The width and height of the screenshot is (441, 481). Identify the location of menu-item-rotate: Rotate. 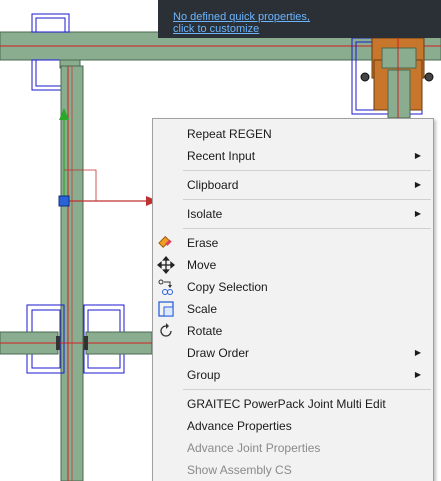
(293, 331).